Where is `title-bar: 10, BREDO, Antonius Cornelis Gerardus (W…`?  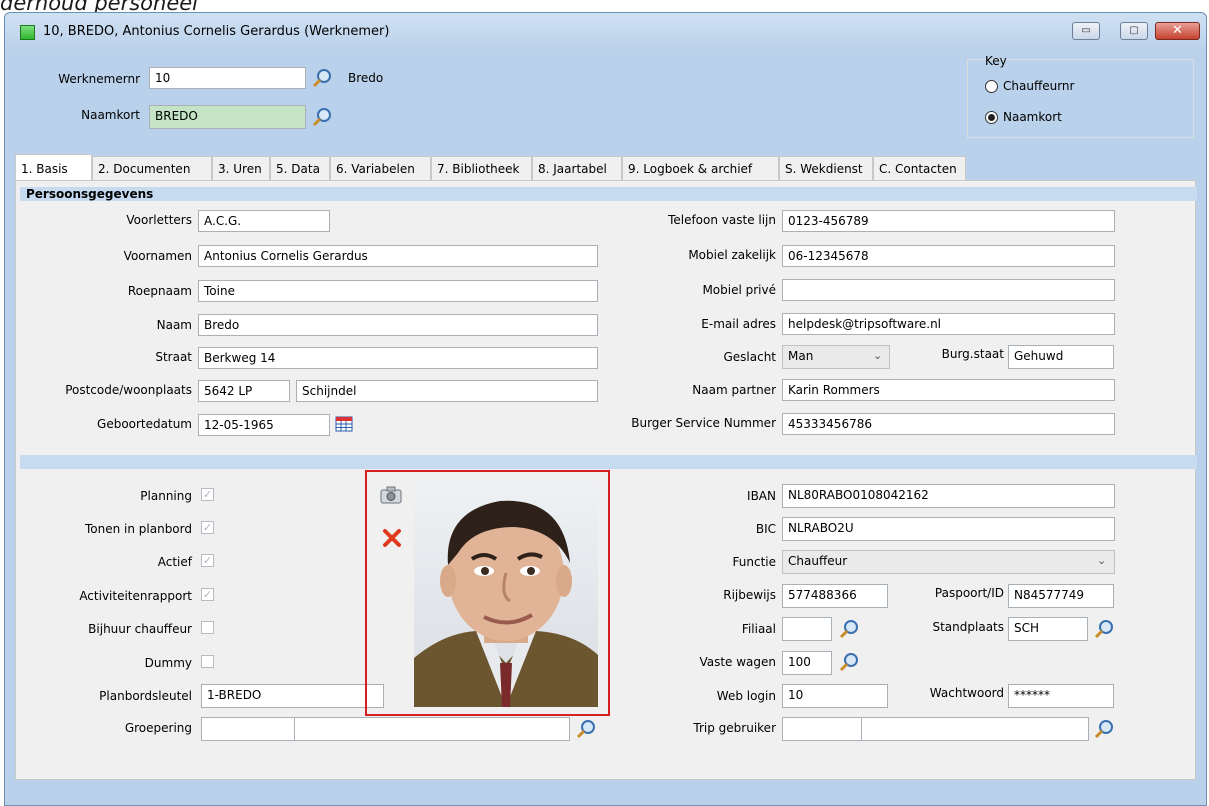 title-bar: 10, BREDO, Antonius Cornelis Gerardus (W… is located at coordinates (605, 32).